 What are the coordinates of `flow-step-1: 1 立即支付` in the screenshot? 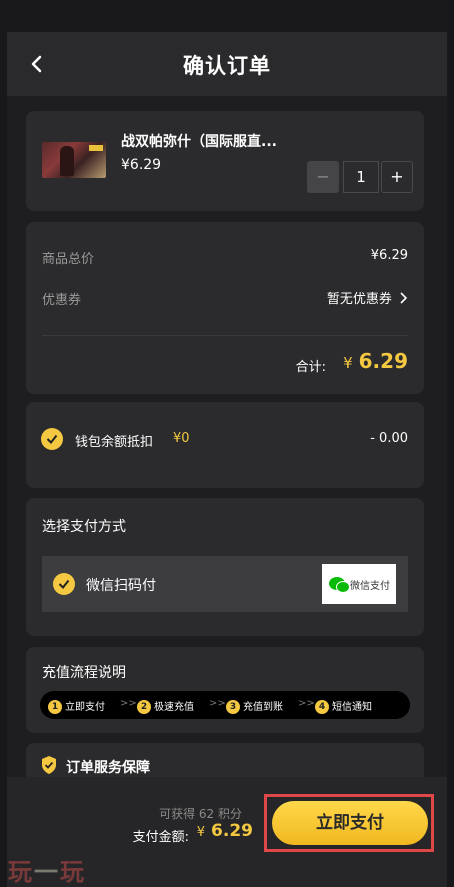 It's located at (76, 706).